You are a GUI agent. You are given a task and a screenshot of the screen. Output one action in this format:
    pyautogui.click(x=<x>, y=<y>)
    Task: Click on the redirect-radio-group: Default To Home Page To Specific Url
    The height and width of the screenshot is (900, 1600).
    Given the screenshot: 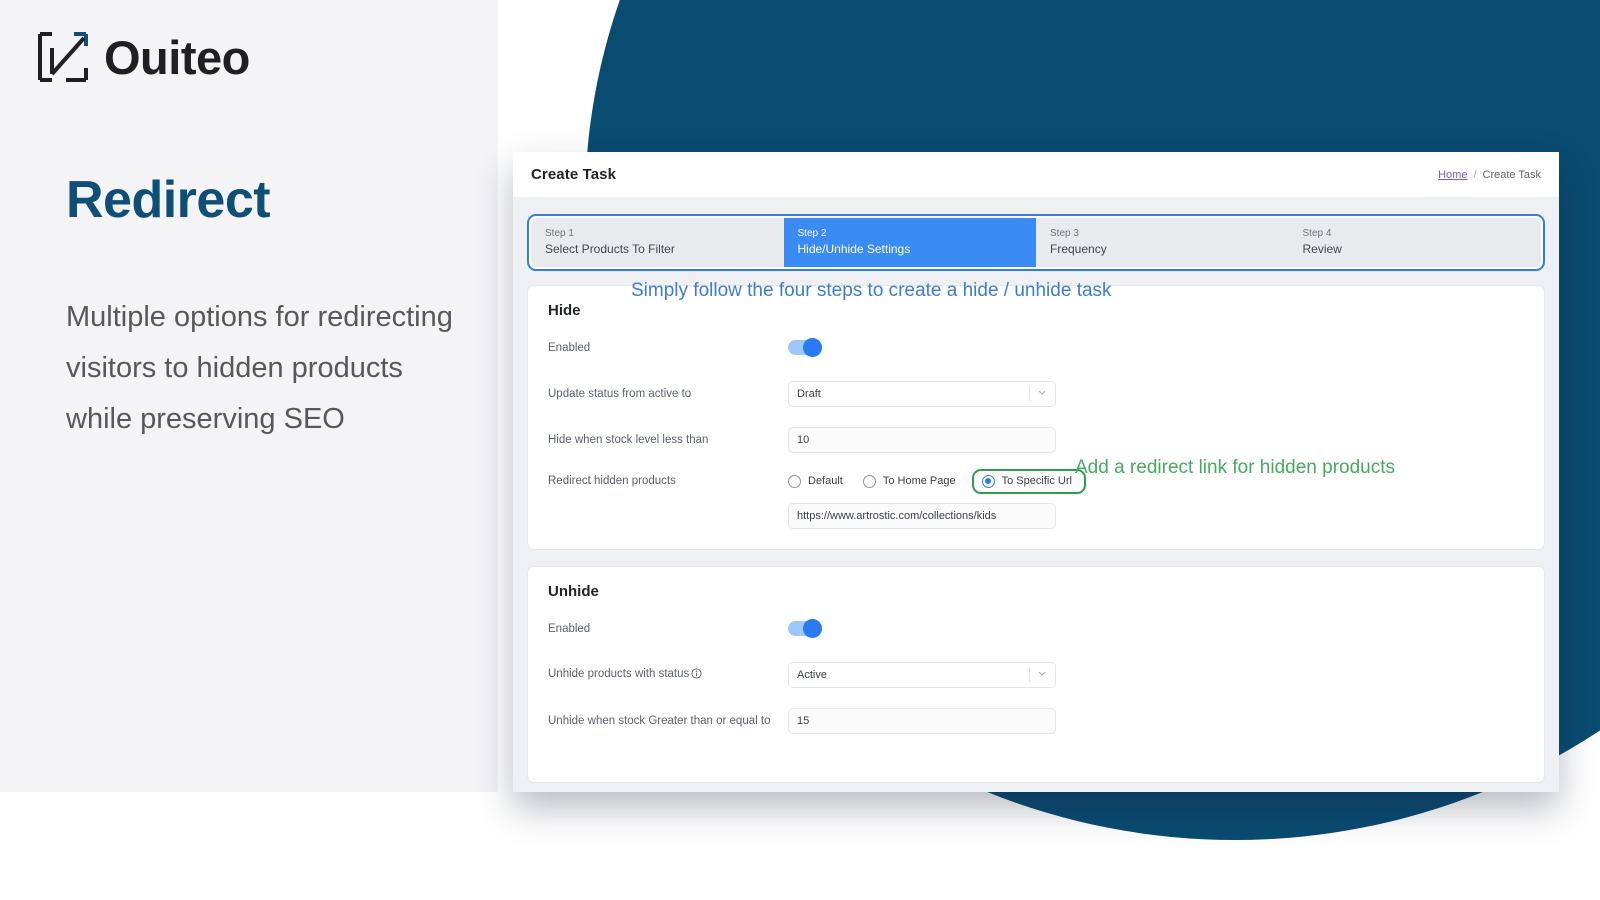 What is the action you would take?
    pyautogui.click(x=937, y=481)
    